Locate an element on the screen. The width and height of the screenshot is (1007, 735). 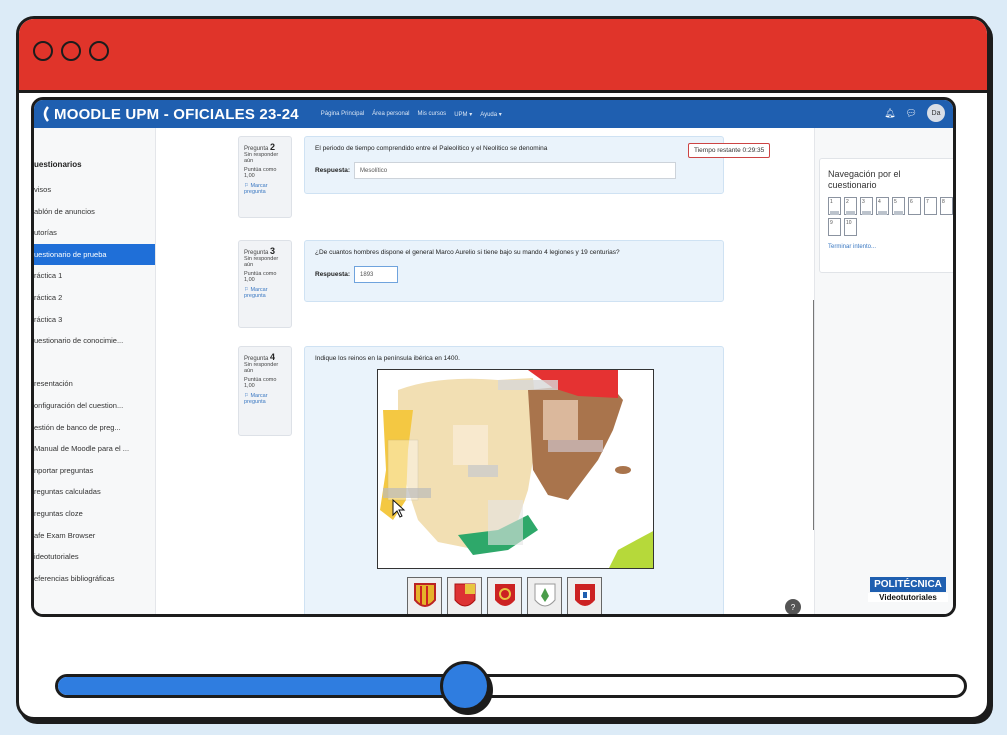
sidebar-item: utorías is located at coordinates (94, 233).